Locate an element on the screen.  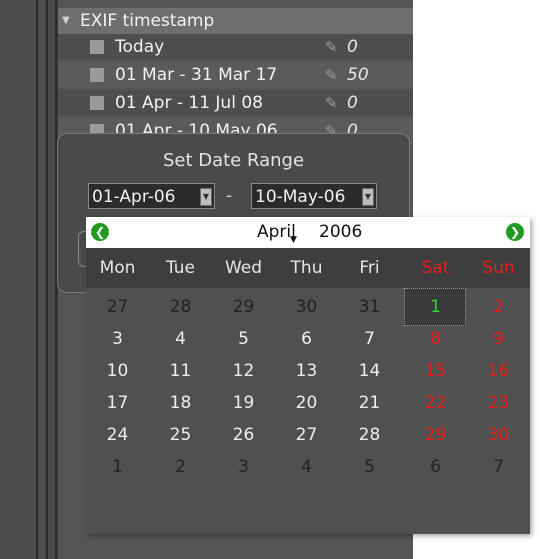
weekday-fri: Fri is located at coordinates (369, 268).